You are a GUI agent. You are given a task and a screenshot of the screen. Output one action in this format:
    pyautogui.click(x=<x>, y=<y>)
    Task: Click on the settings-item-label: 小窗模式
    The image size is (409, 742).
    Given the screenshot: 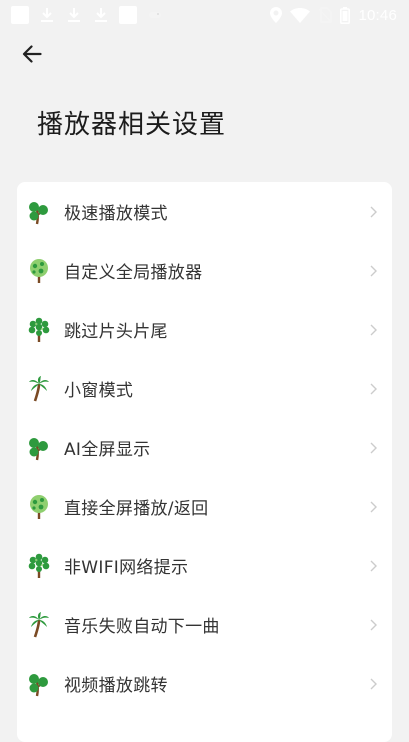 What is the action you would take?
    pyautogui.click(x=99, y=391)
    